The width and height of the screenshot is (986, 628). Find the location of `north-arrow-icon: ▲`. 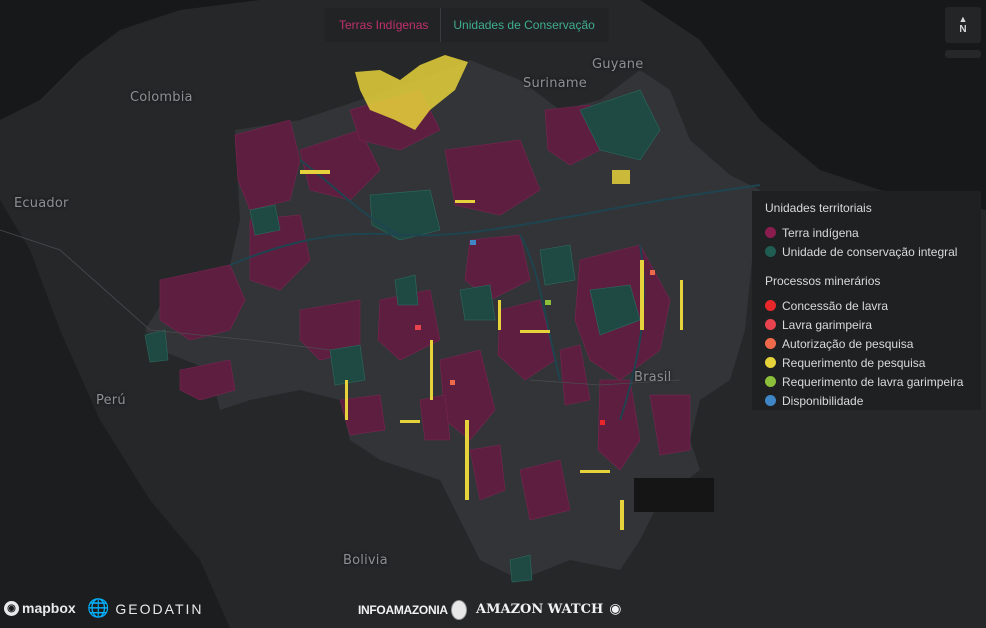

north-arrow-icon: ▲ is located at coordinates (963, 19).